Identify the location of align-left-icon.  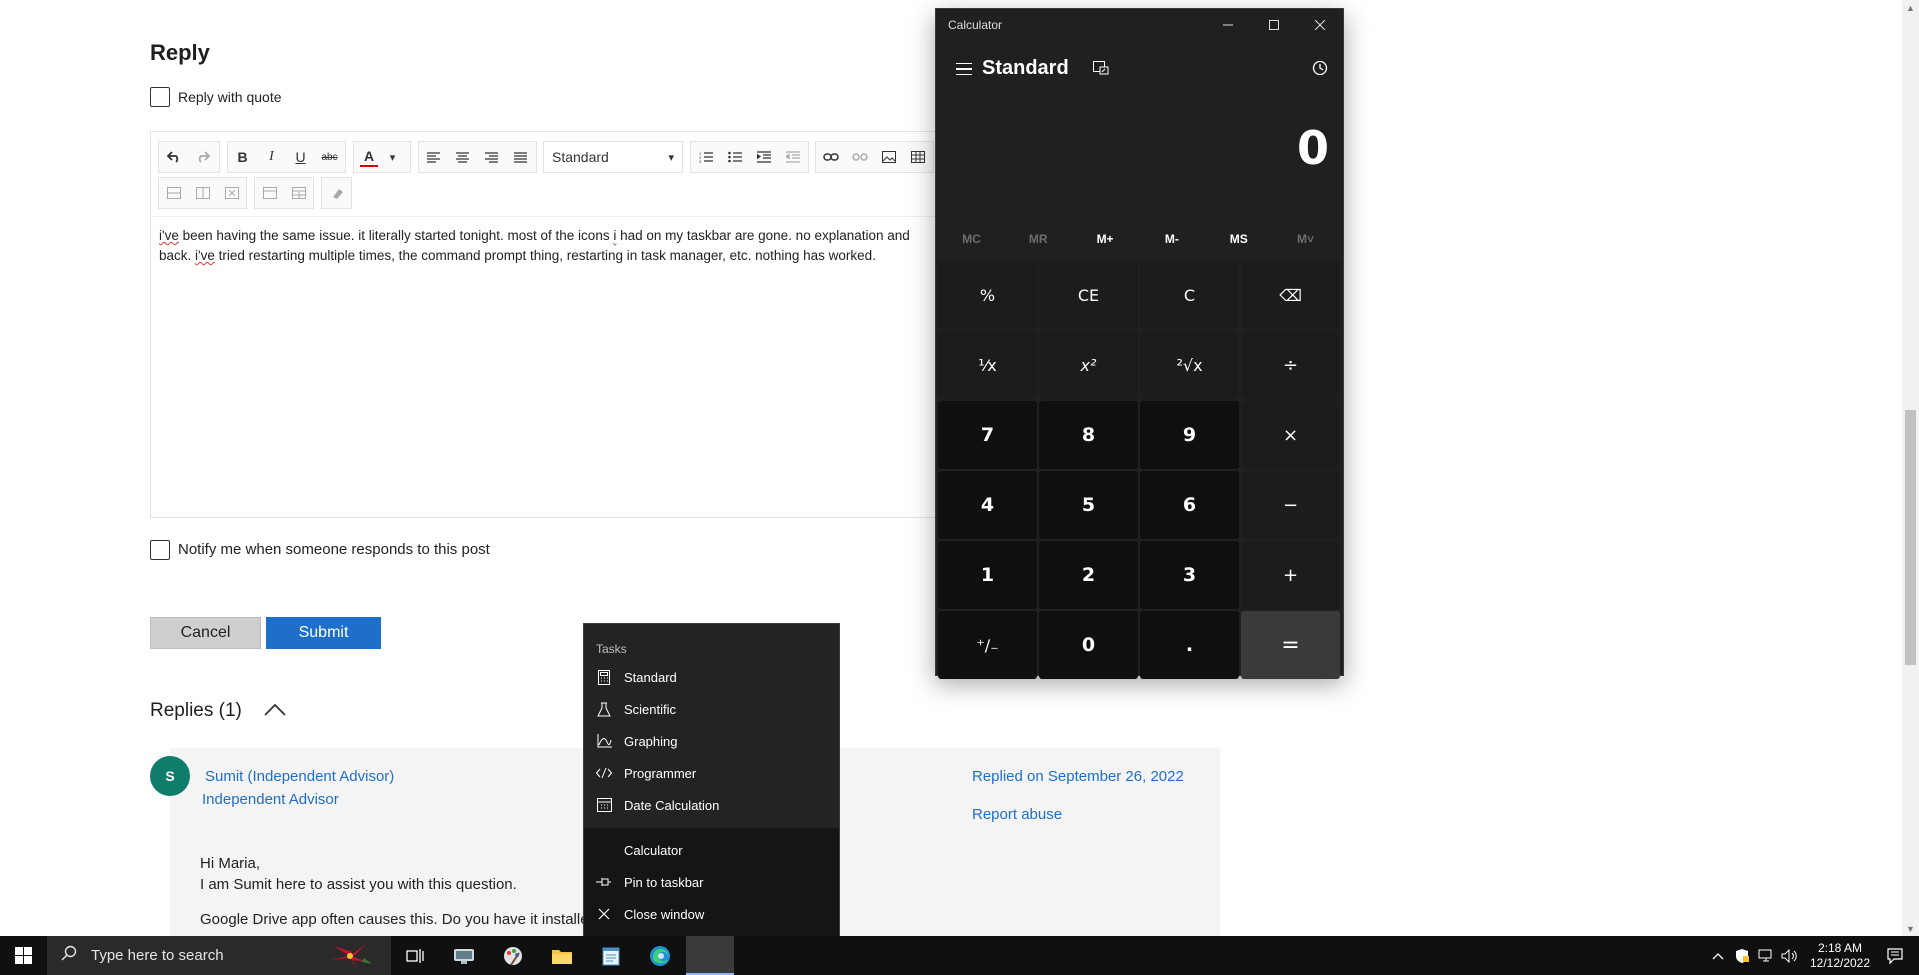
(433, 157).